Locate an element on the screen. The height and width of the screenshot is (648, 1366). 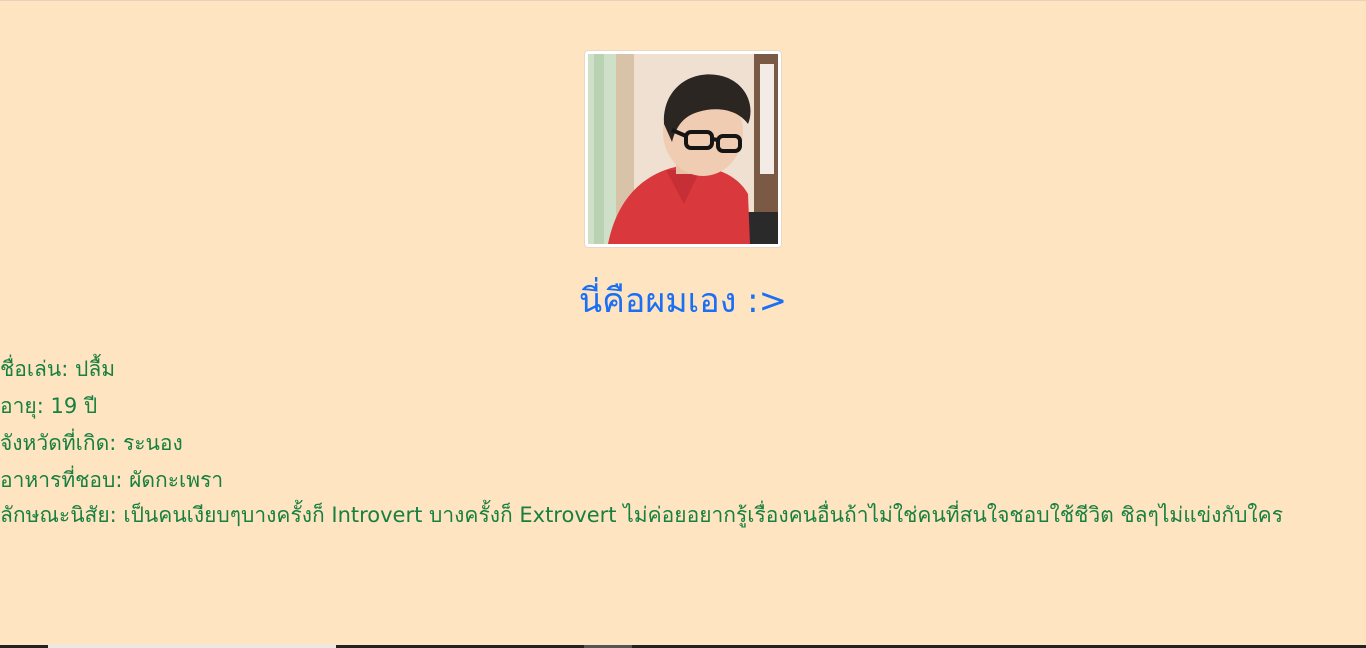
favorite-food-line: อาหารที่ชอบ: ผัดกะเพรา is located at coordinates (112, 480).